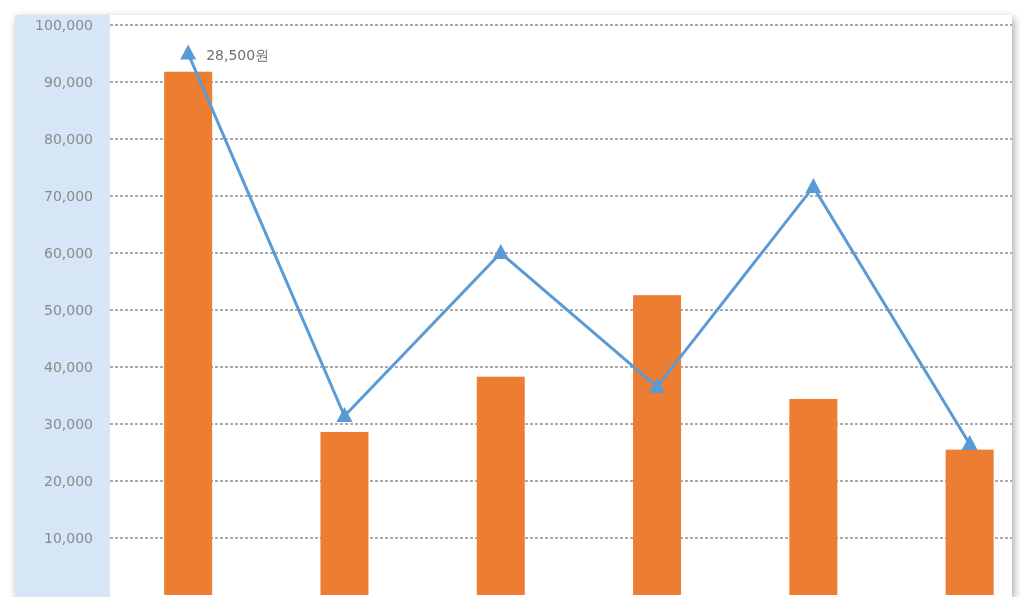  What do you see at coordinates (68, 310) in the screenshot?
I see `axis-label: 50,000` at bounding box center [68, 310].